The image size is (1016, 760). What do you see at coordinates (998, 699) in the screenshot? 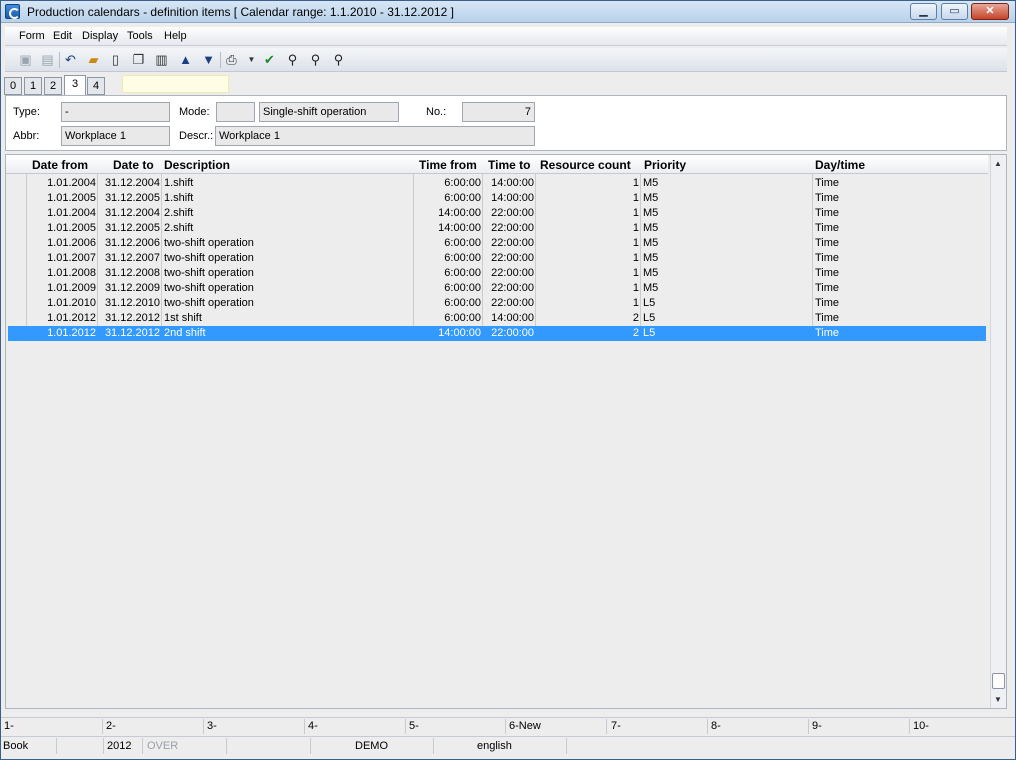
I see `scroll-down-icon: ▼` at bounding box center [998, 699].